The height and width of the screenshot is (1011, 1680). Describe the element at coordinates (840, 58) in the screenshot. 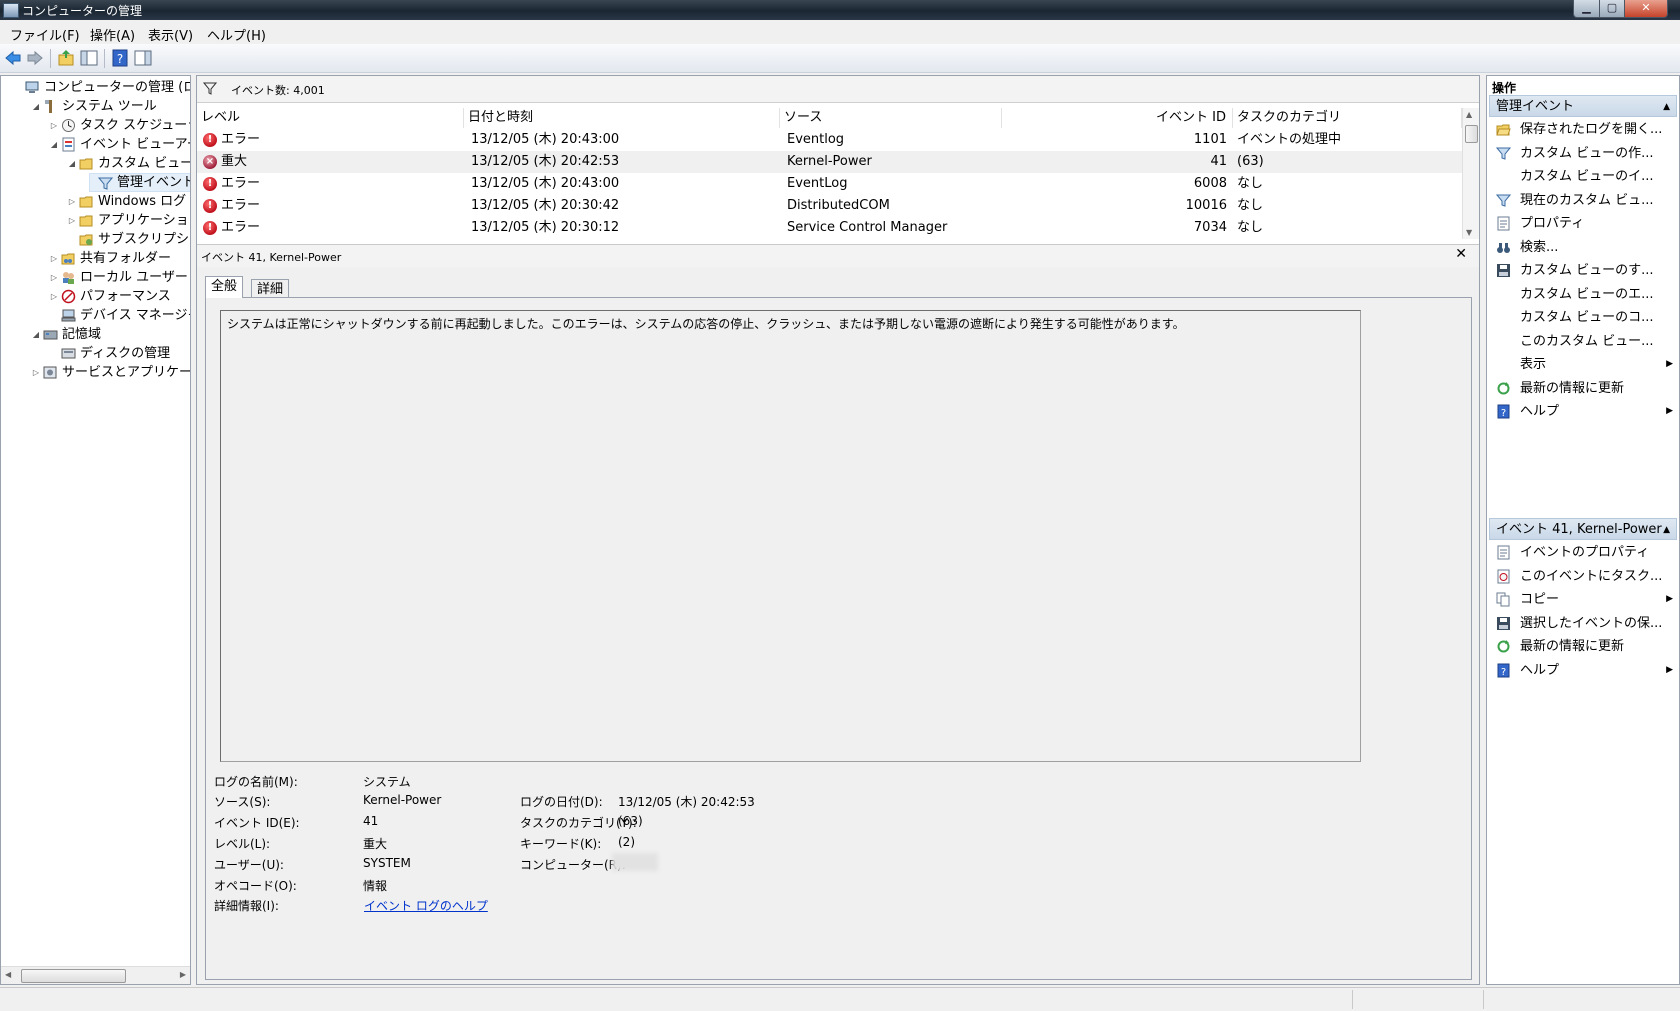

I see `toolbar: ?` at that location.